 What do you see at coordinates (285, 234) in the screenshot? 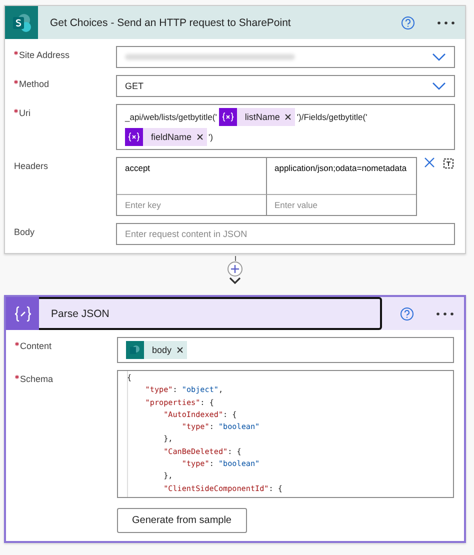
I see `body-field: Enter request content in JSON` at bounding box center [285, 234].